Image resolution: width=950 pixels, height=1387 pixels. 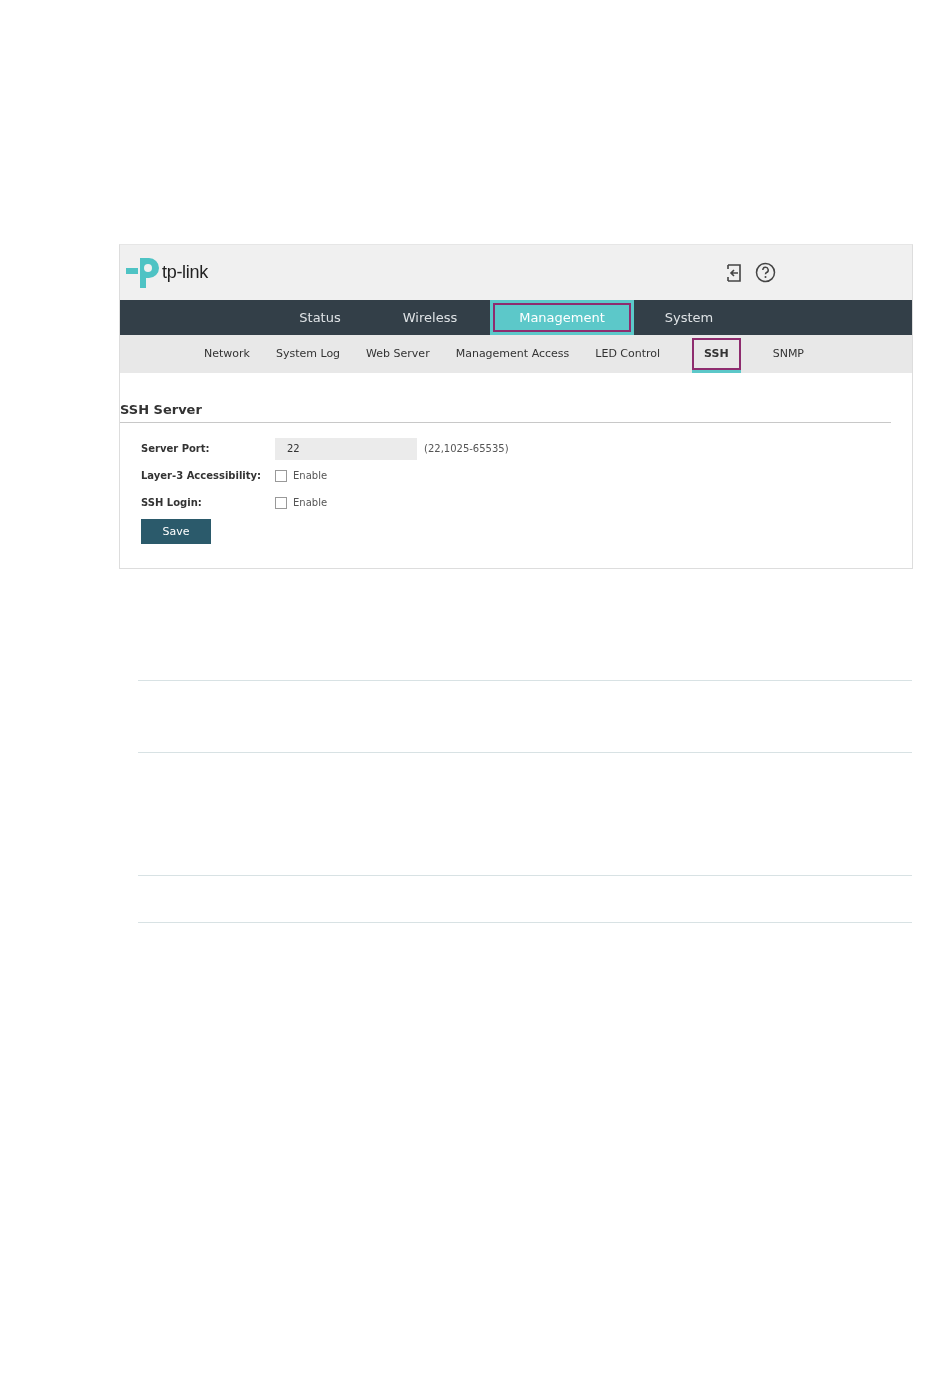 What do you see at coordinates (202, 475) in the screenshot?
I see `field-label: Layer-3 Accessibility:` at bounding box center [202, 475].